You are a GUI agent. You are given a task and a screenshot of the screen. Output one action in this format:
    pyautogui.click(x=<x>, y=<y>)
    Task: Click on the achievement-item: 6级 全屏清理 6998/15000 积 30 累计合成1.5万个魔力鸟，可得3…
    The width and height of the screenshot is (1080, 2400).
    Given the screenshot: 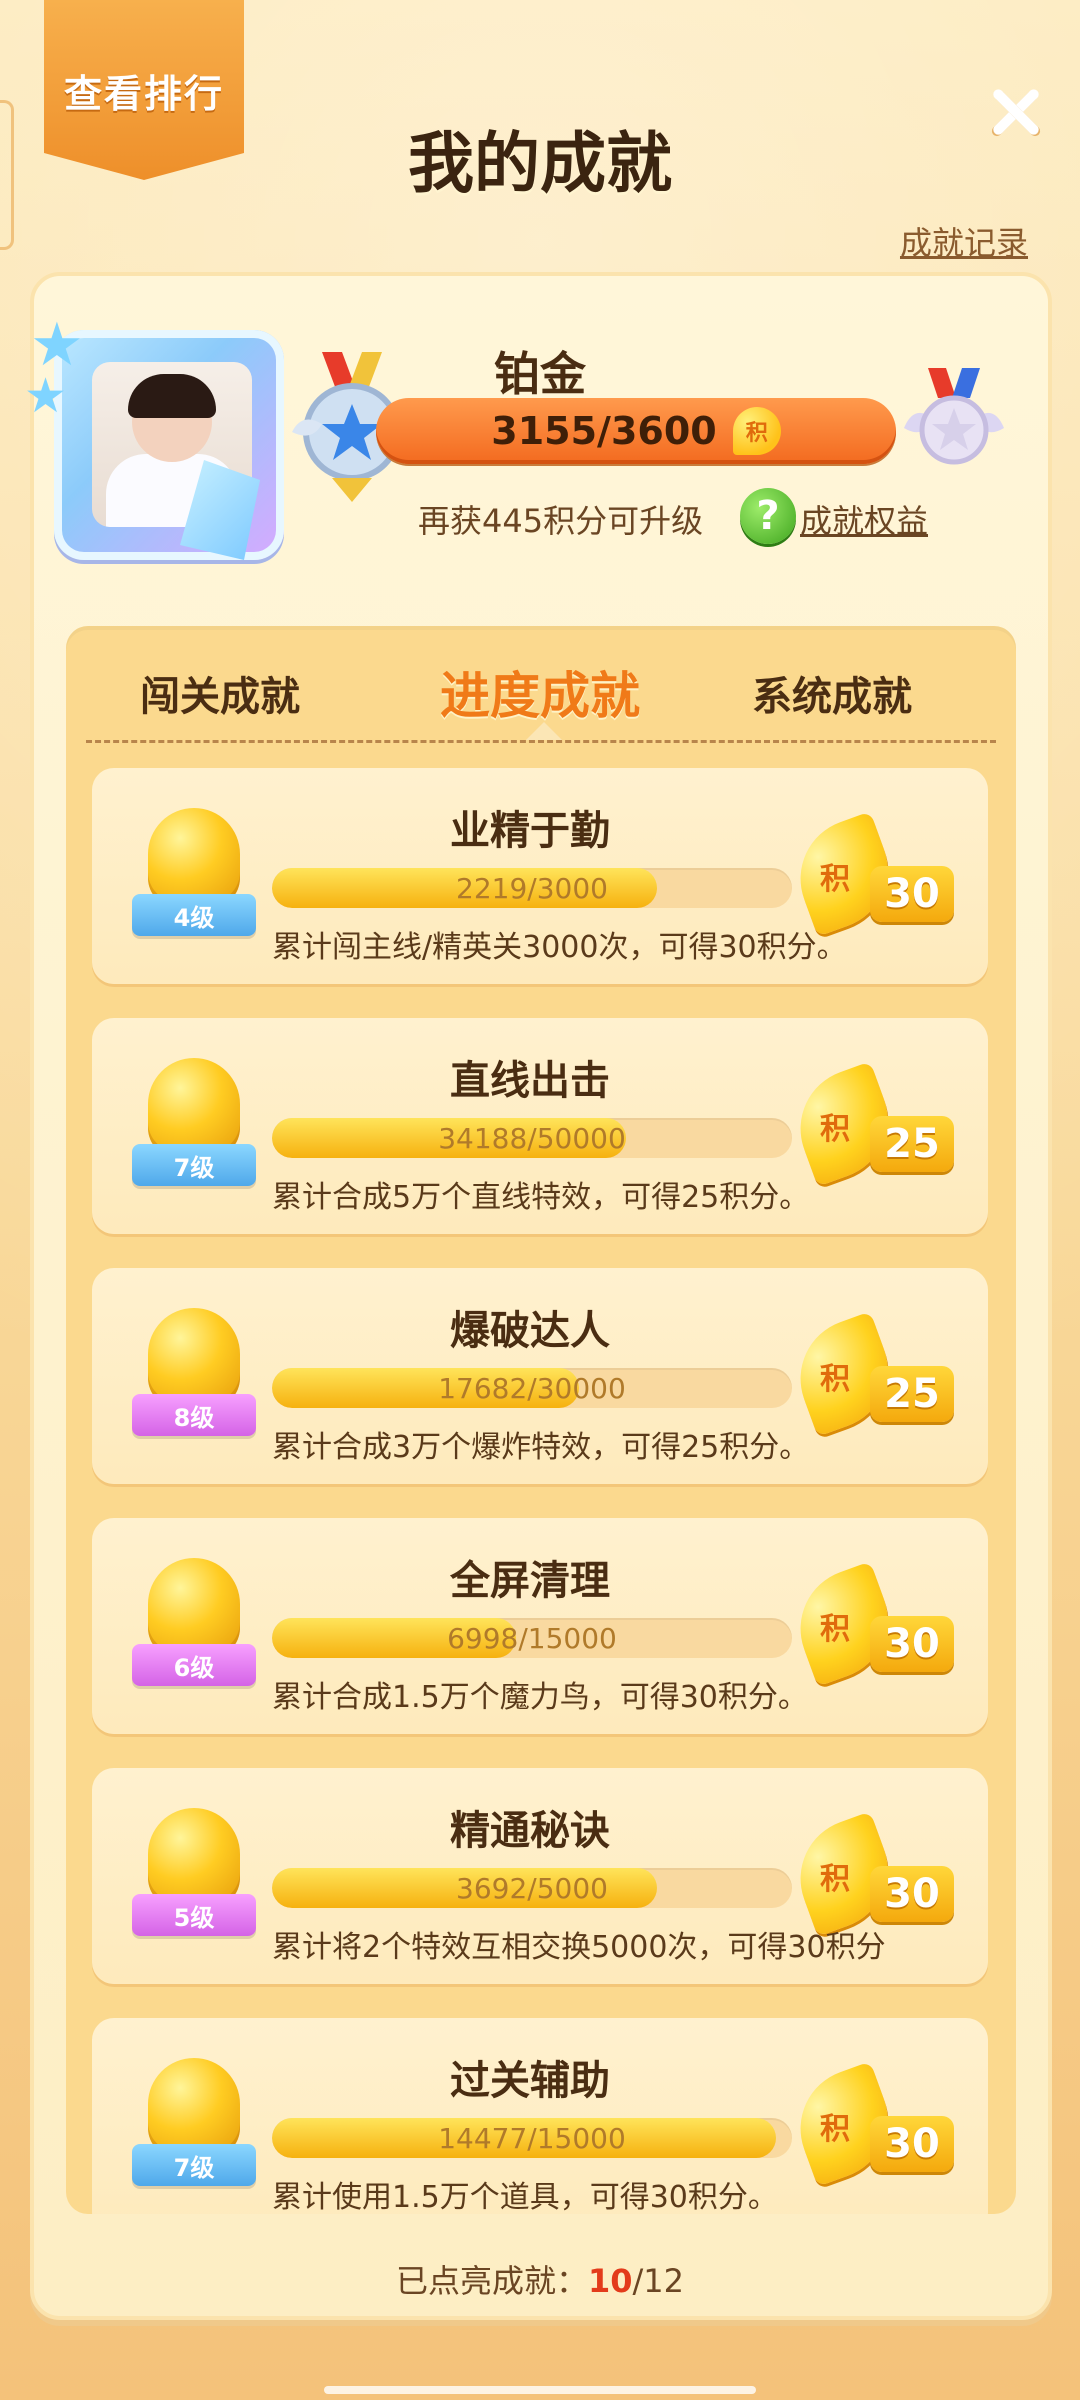 What is the action you would take?
    pyautogui.click(x=540, y=1626)
    